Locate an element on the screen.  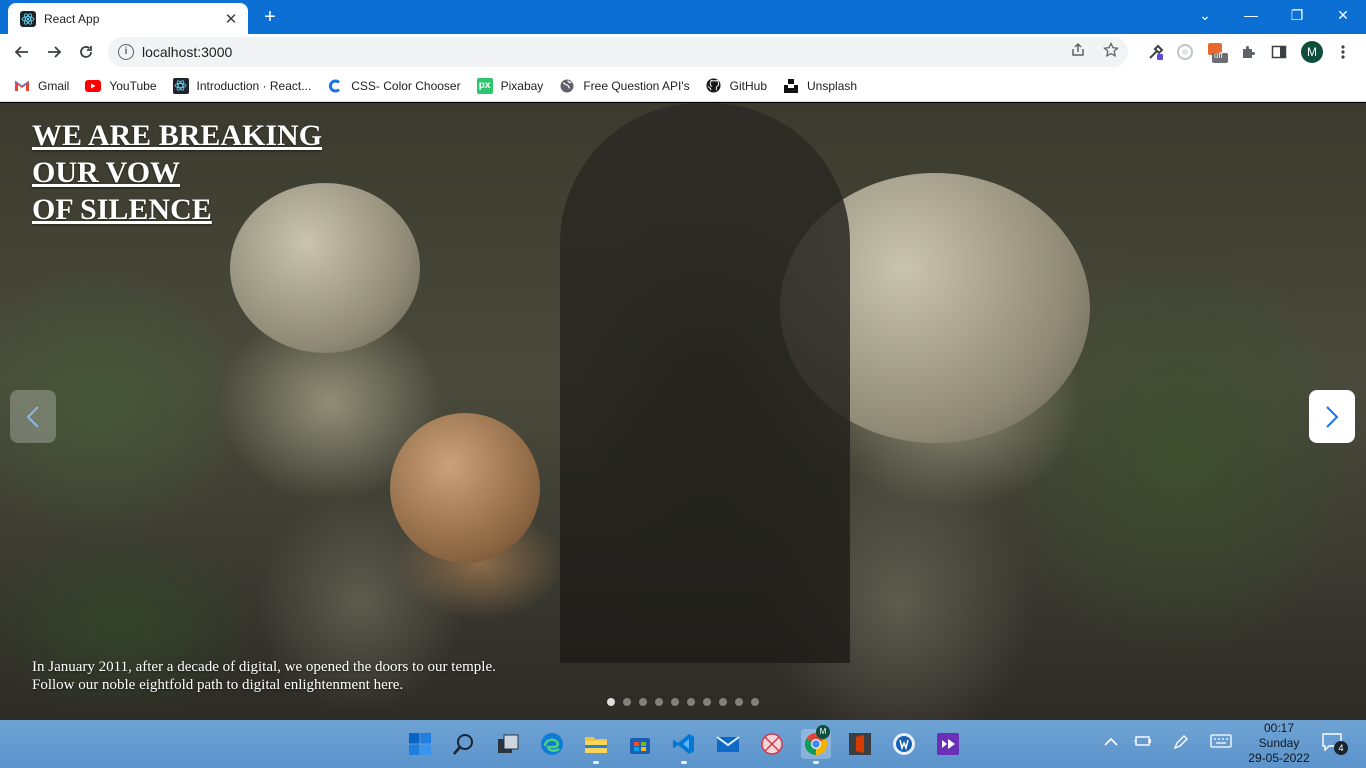
tab-close-icon: ✕ is located at coordinates (231, 19).